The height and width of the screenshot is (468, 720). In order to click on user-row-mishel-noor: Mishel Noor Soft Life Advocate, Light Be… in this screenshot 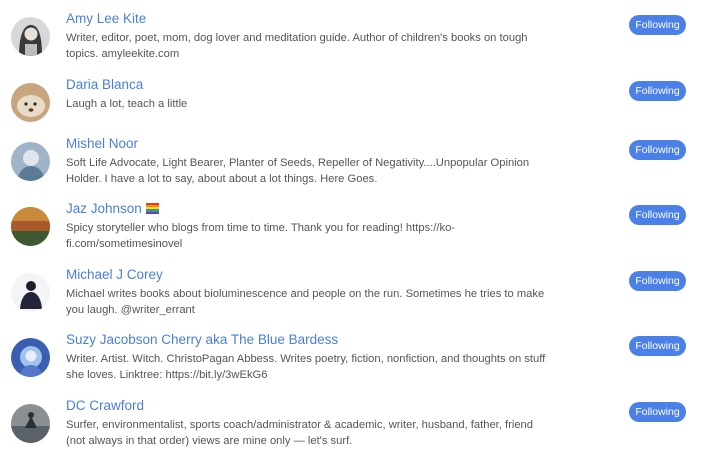, I will do `click(360, 171)`.